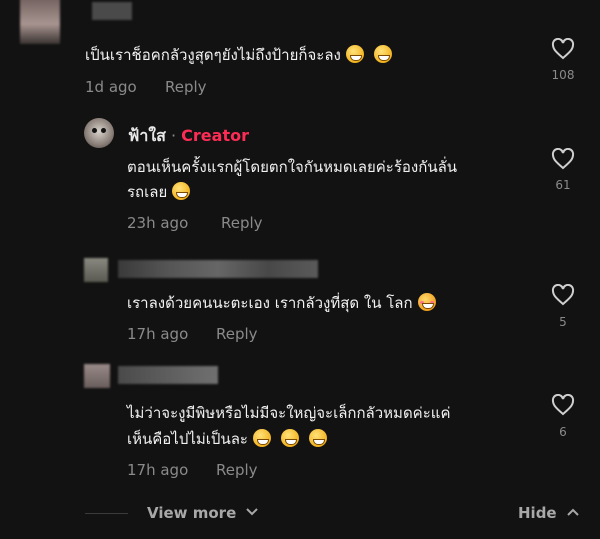 This screenshot has width=600, height=539. What do you see at coordinates (227, 439) in the screenshot?
I see `comment-text: เห็นคือไปไม่เป็นละ` at bounding box center [227, 439].